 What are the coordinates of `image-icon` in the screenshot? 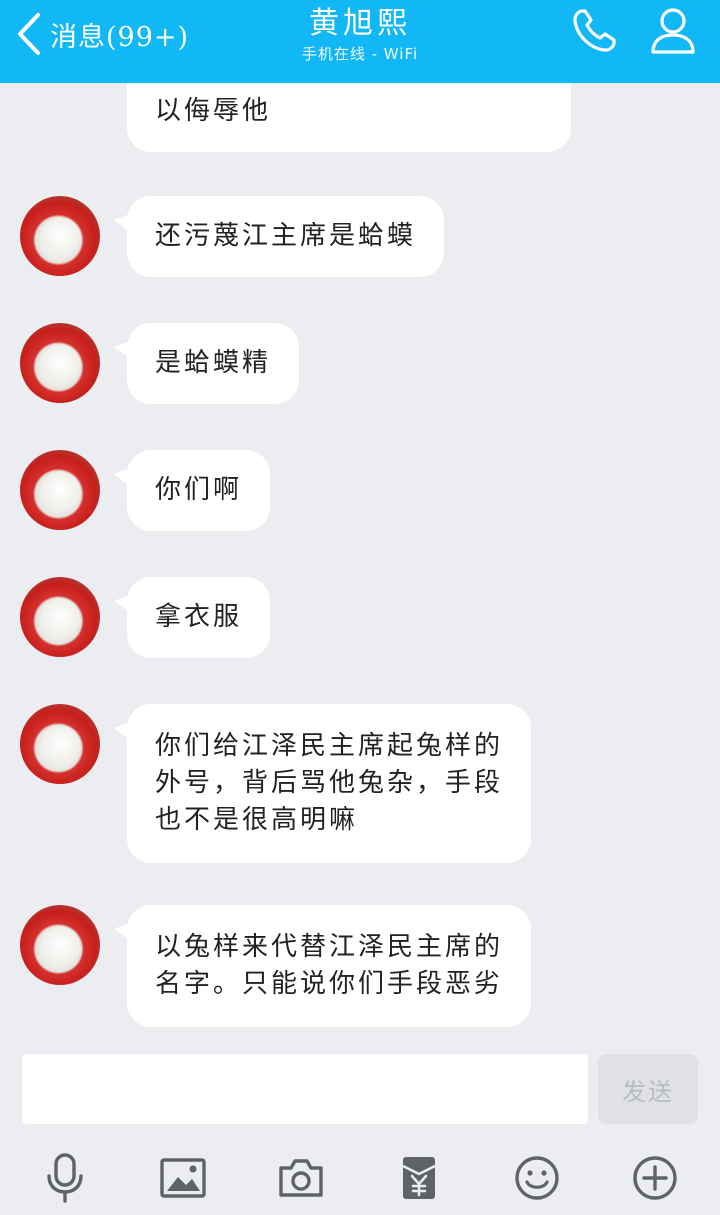 It's located at (183, 1178).